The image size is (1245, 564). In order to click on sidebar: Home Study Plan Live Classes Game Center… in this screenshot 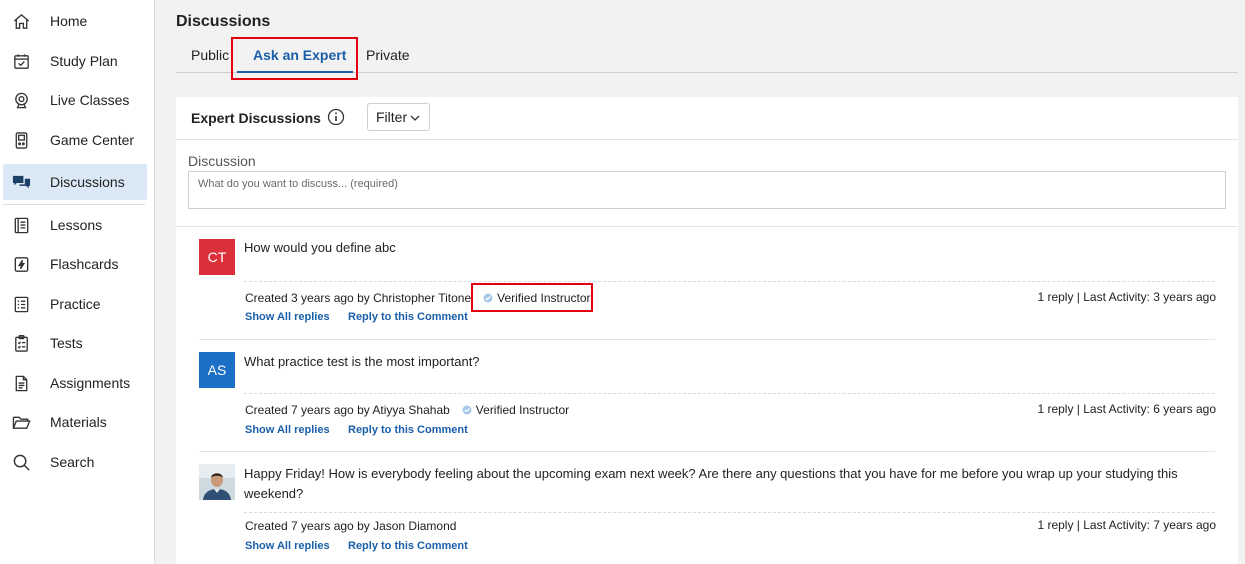, I will do `click(77, 282)`.